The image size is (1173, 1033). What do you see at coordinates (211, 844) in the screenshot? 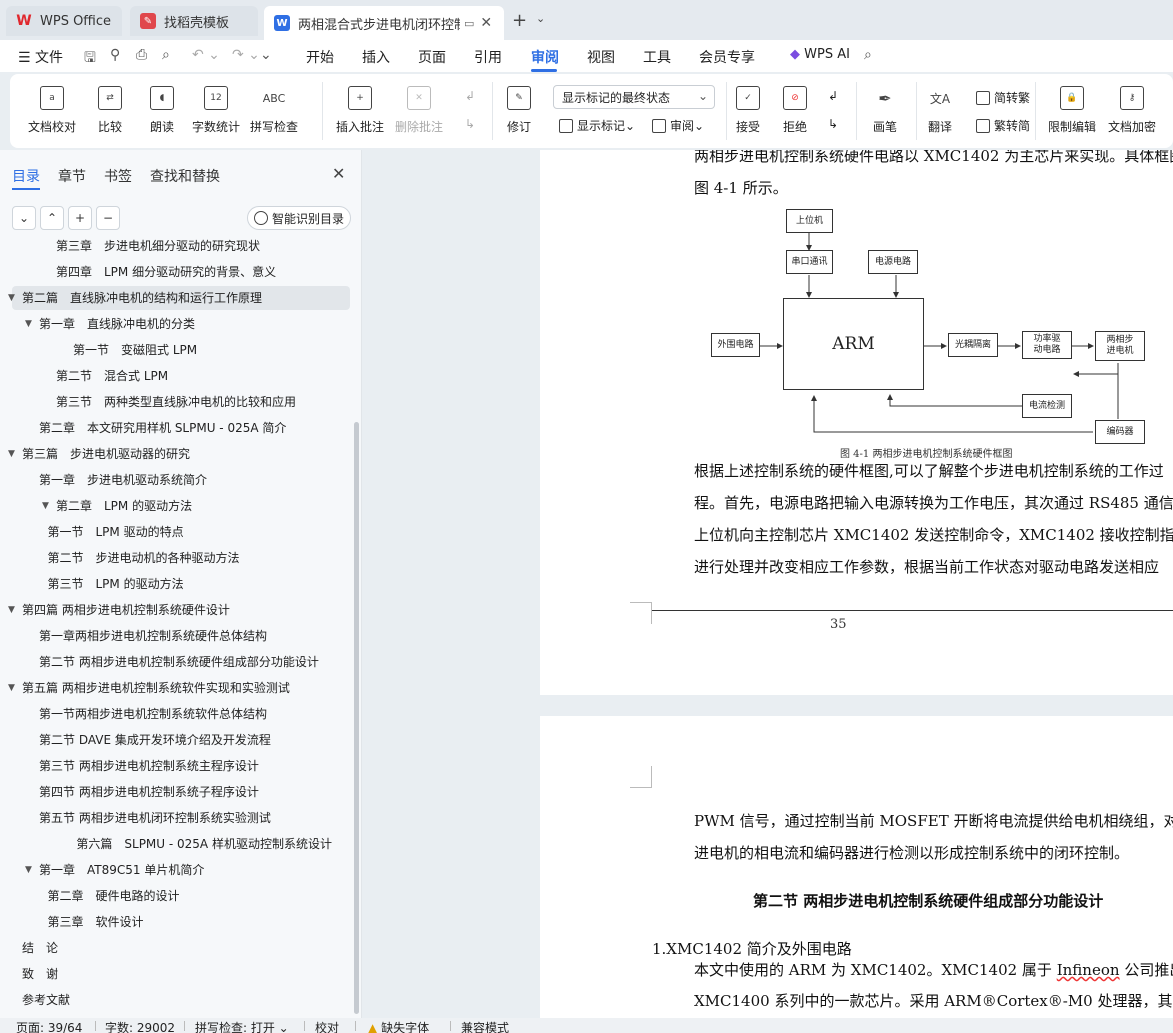
I see `toc-item: 第六篇 SLPMU - 025A 样机驱动控制系统设计` at bounding box center [211, 844].